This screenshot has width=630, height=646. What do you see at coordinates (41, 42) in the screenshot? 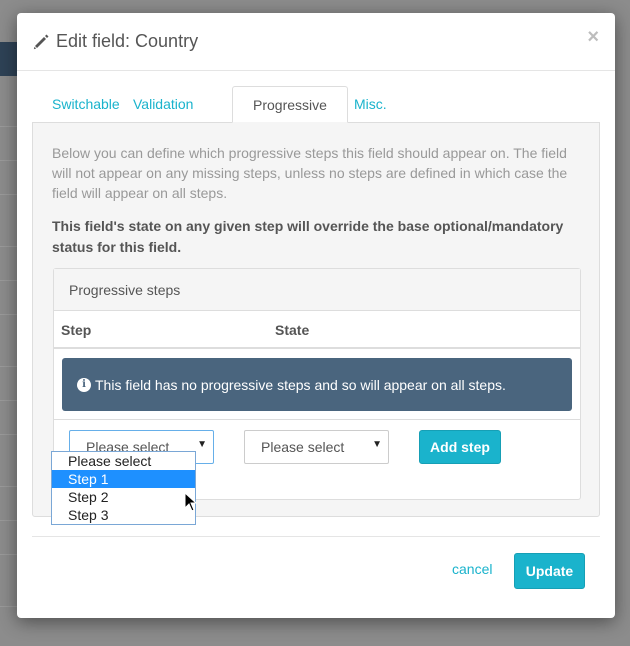
I see `pencil-icon` at bounding box center [41, 42].